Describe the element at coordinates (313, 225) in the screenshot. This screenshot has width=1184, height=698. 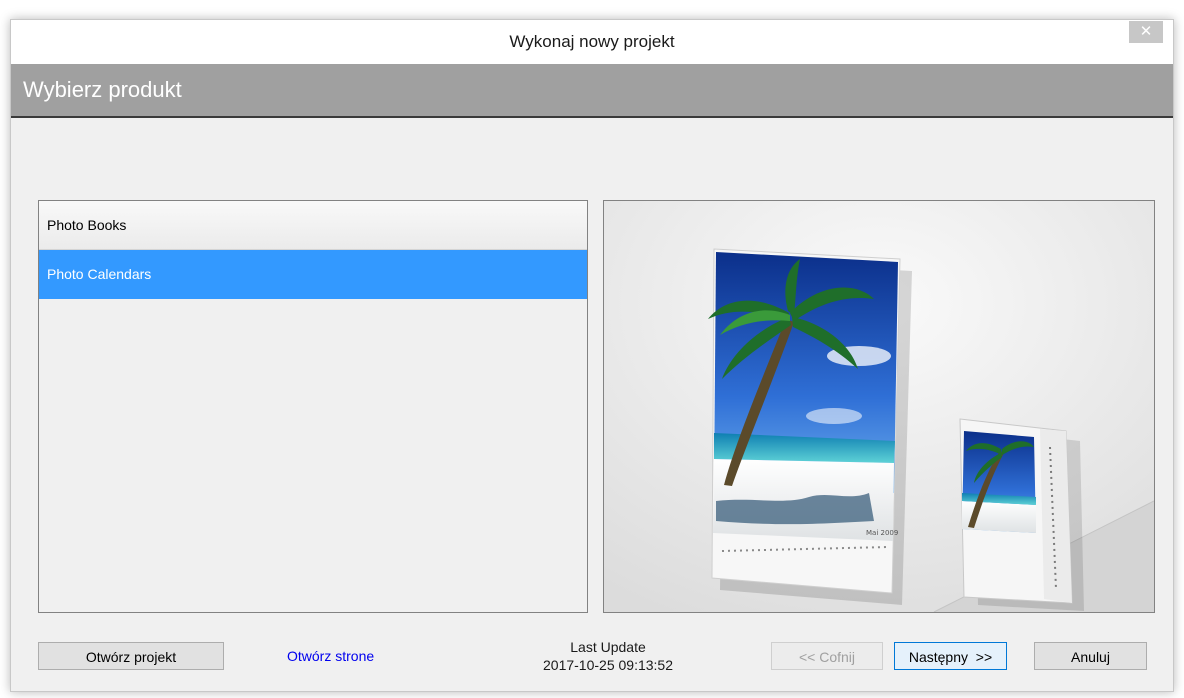
I see `list-item-photo-books: Photo Books` at that location.